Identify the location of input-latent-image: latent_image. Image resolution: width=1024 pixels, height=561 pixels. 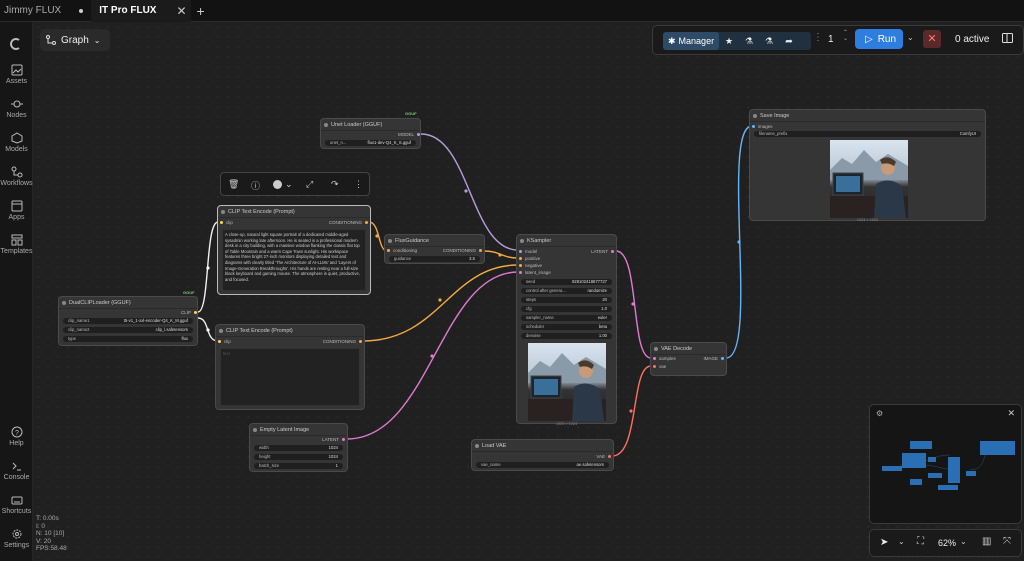
(535, 272).